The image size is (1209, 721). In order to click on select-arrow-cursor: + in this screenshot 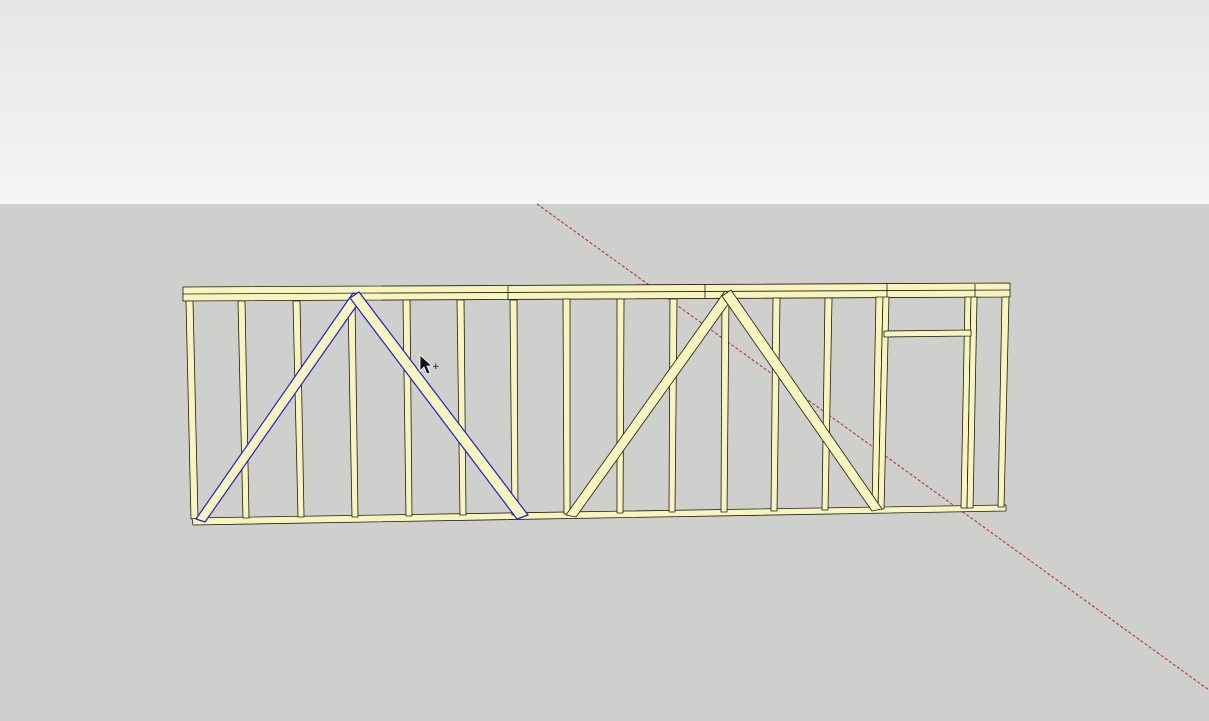, I will do `click(429, 364)`.